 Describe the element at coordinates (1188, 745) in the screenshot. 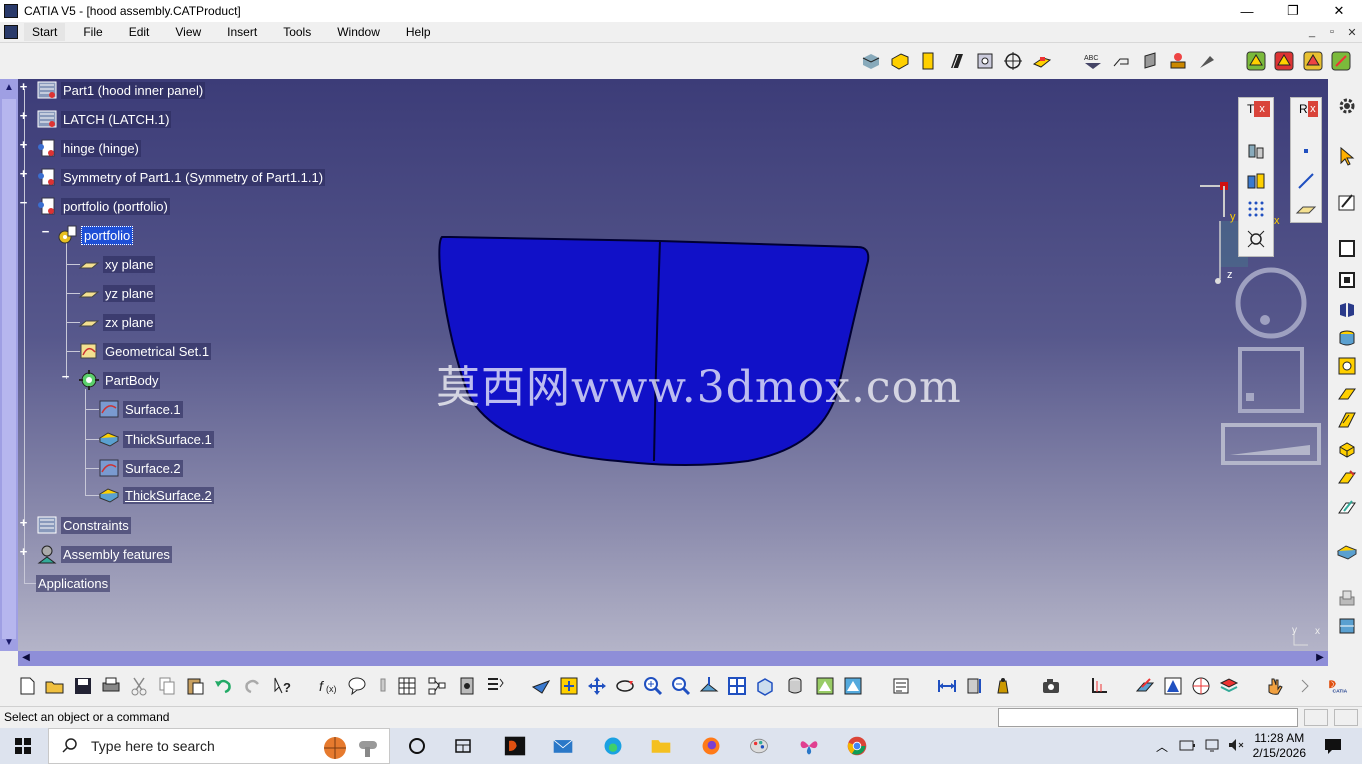

I see `battery-icon` at that location.